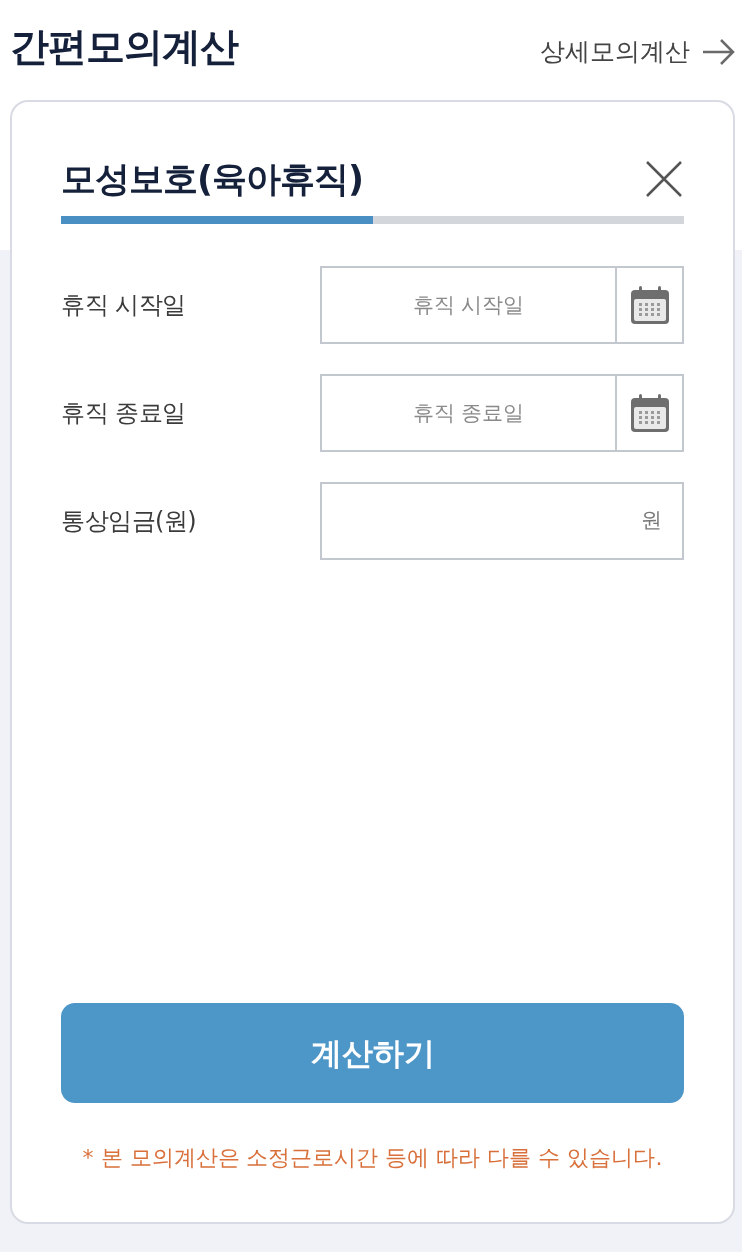 The height and width of the screenshot is (1252, 742). What do you see at coordinates (468, 413) in the screenshot?
I see `date-field: 휴직 종료일` at bounding box center [468, 413].